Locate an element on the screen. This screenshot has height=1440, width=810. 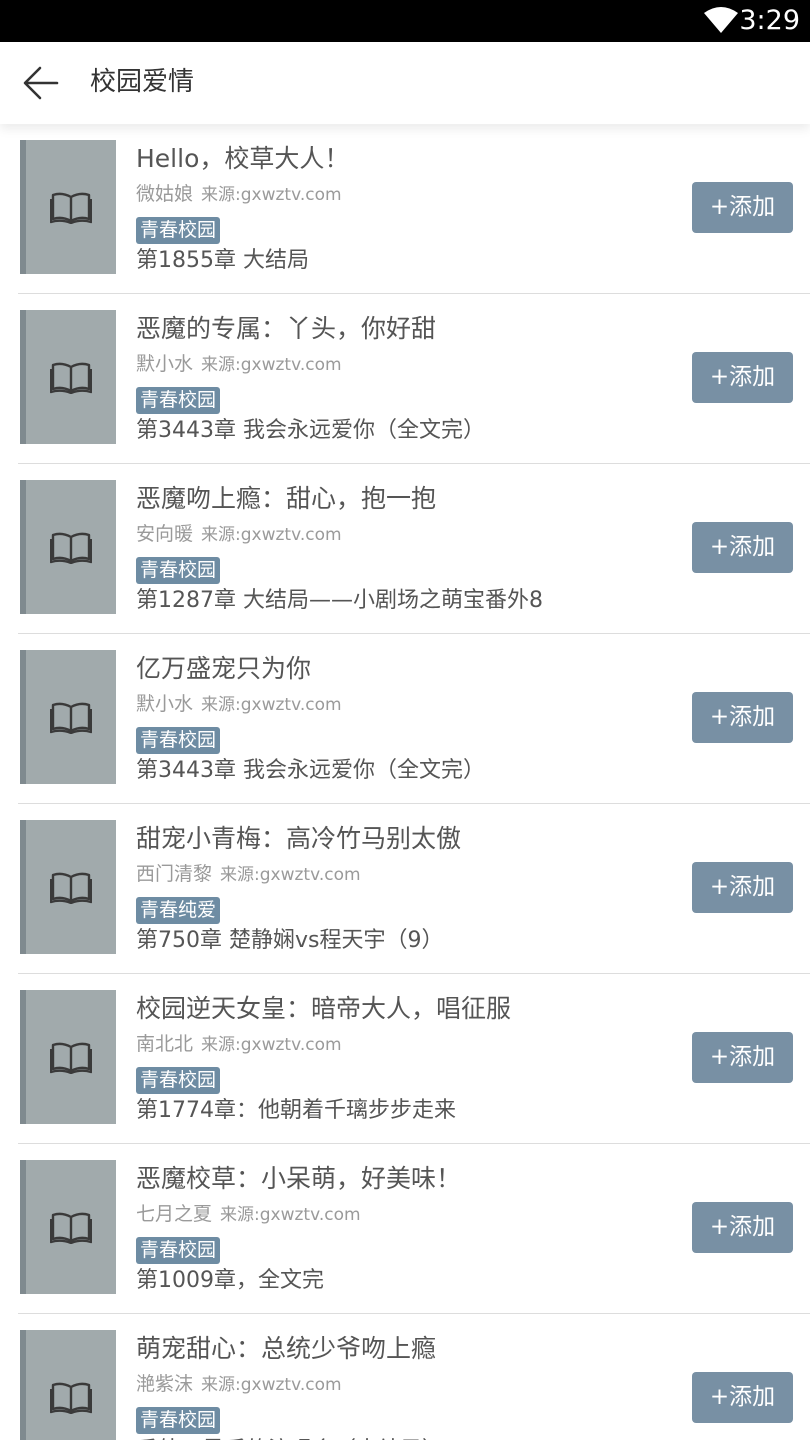
arrow-left-icon is located at coordinates (41, 83).